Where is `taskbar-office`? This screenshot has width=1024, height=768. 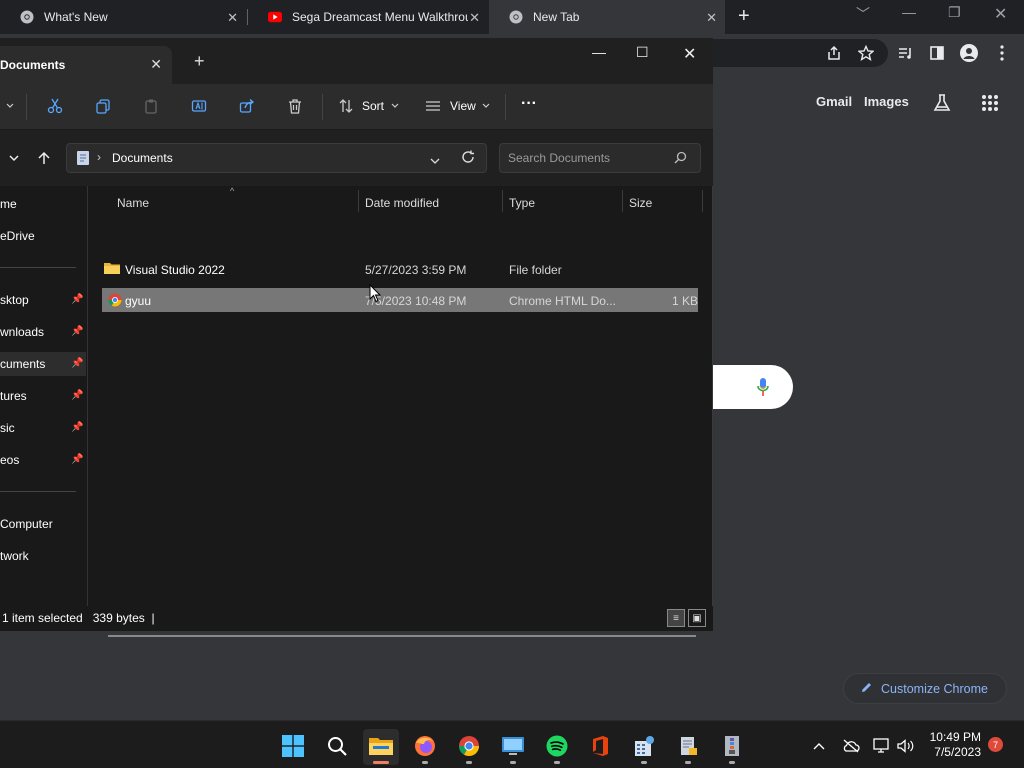
taskbar-office is located at coordinates (600, 747).